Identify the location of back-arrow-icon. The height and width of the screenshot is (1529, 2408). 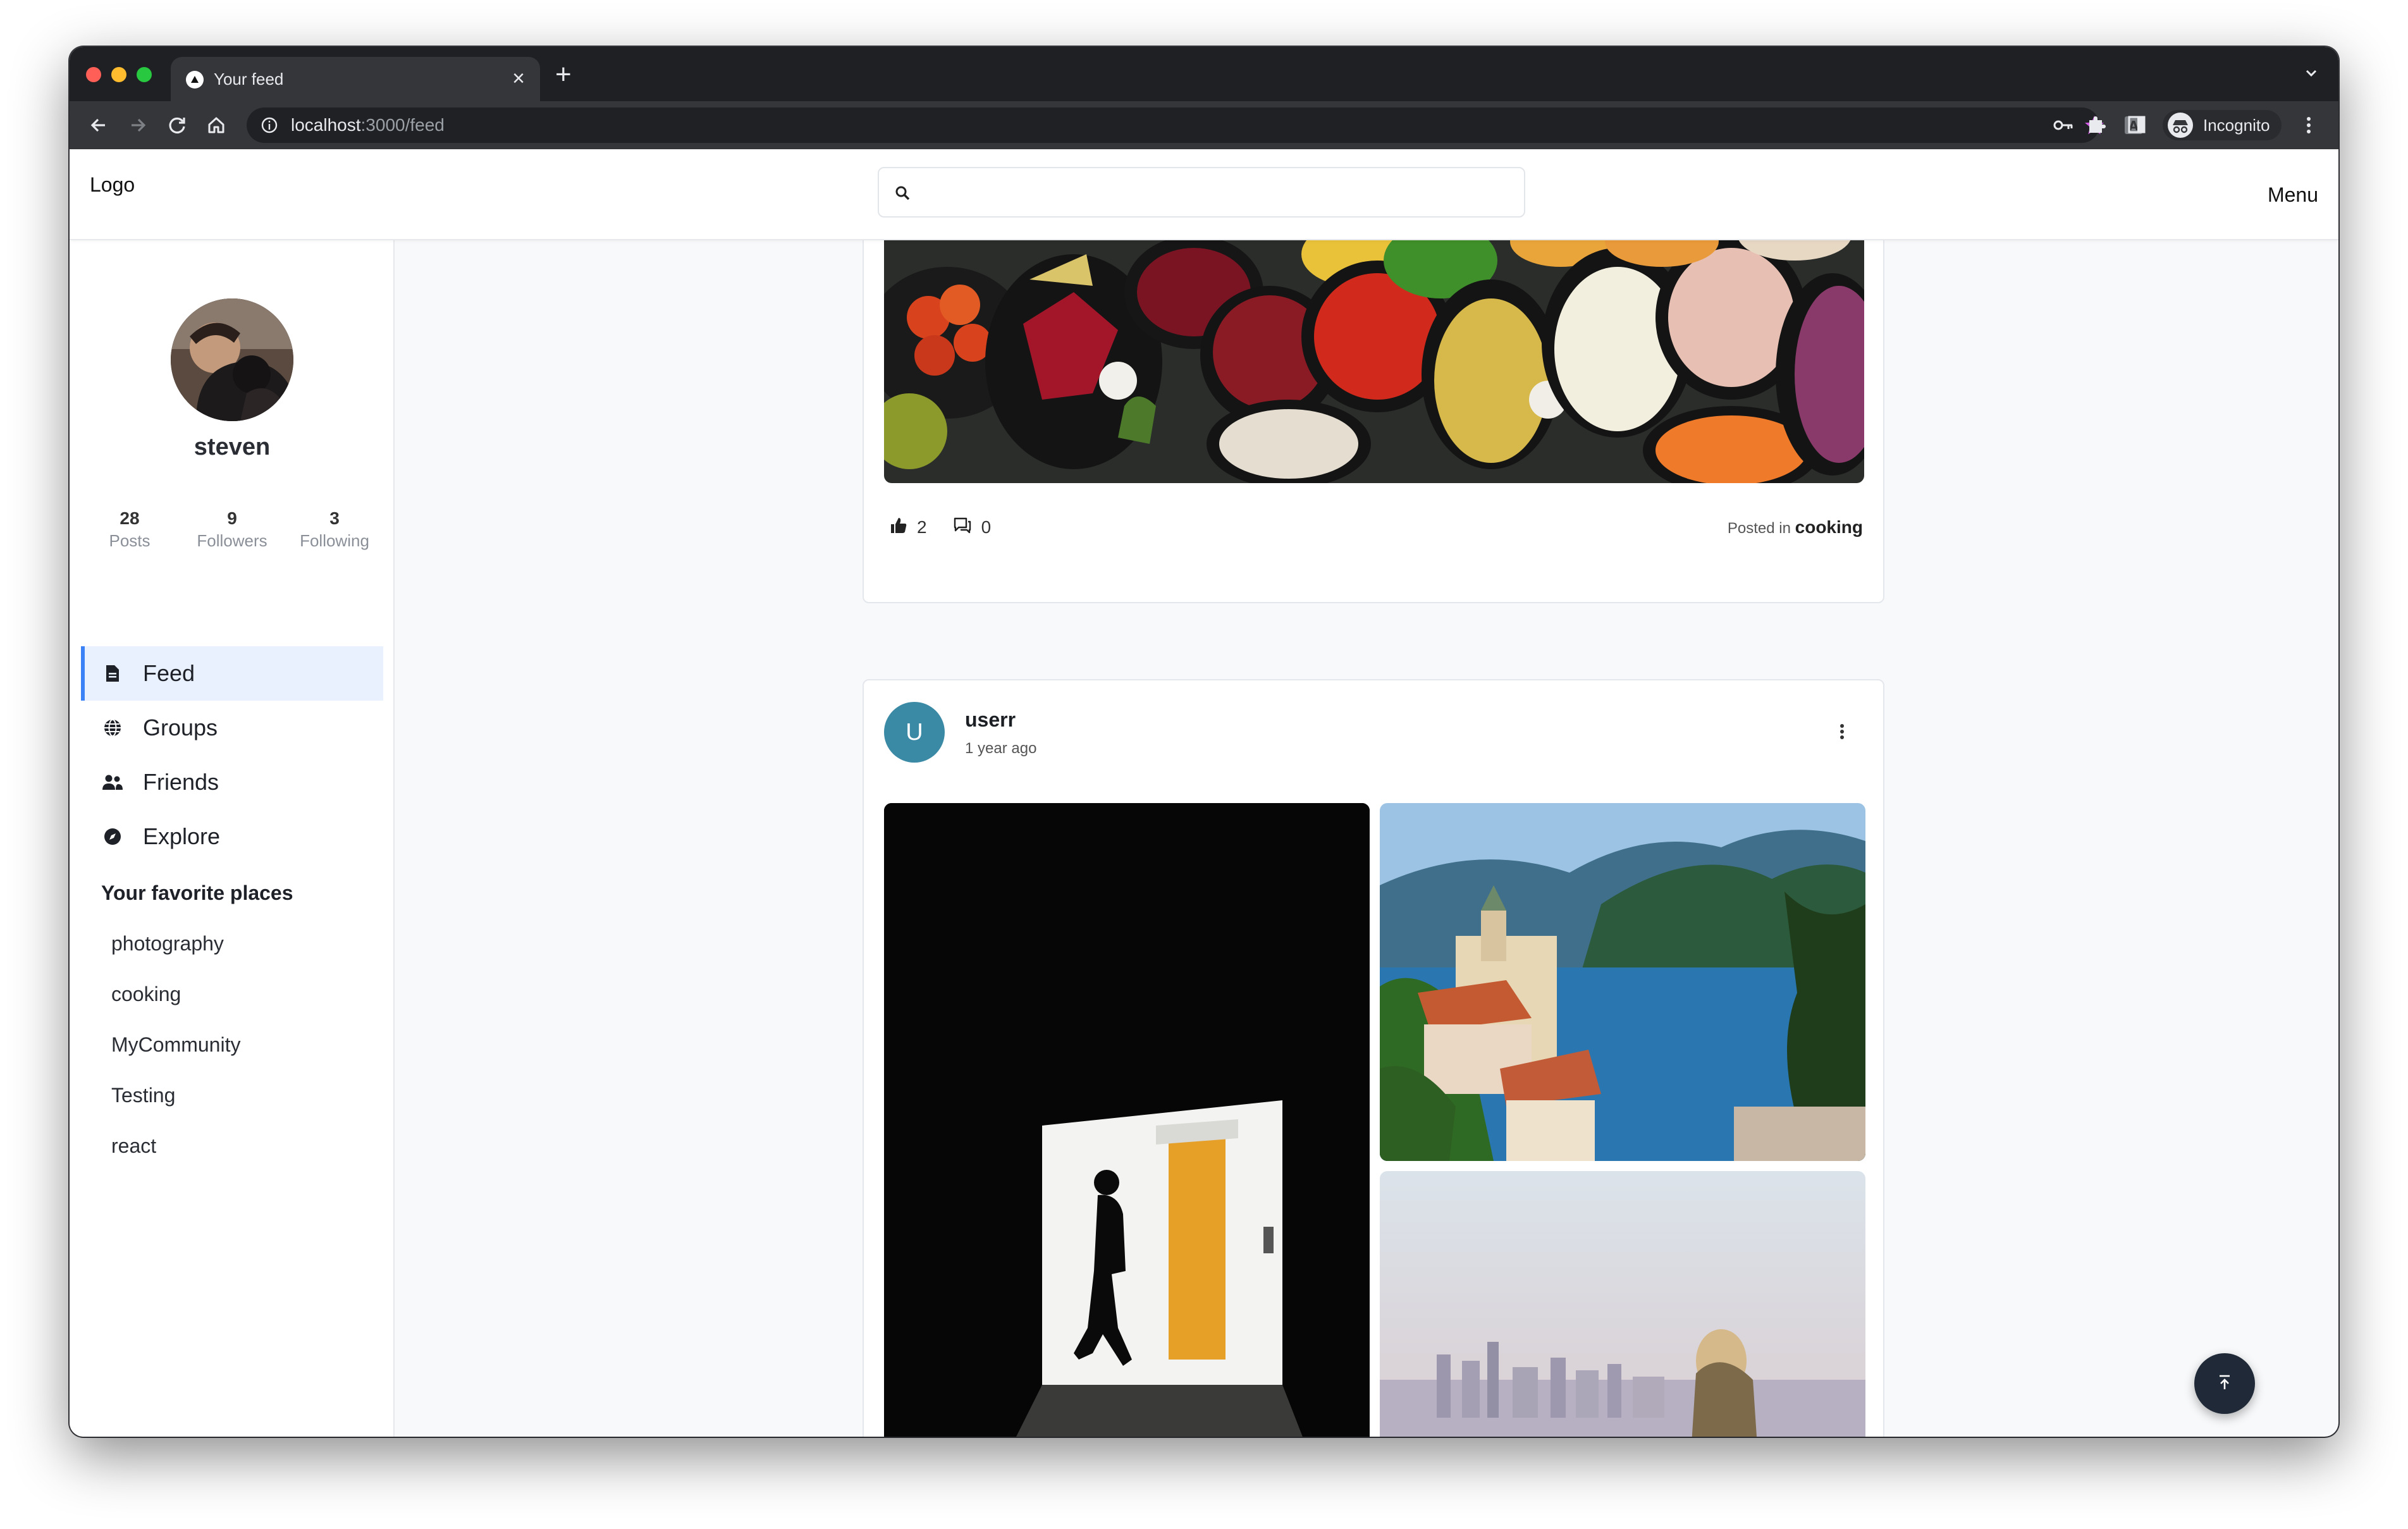
(98, 127).